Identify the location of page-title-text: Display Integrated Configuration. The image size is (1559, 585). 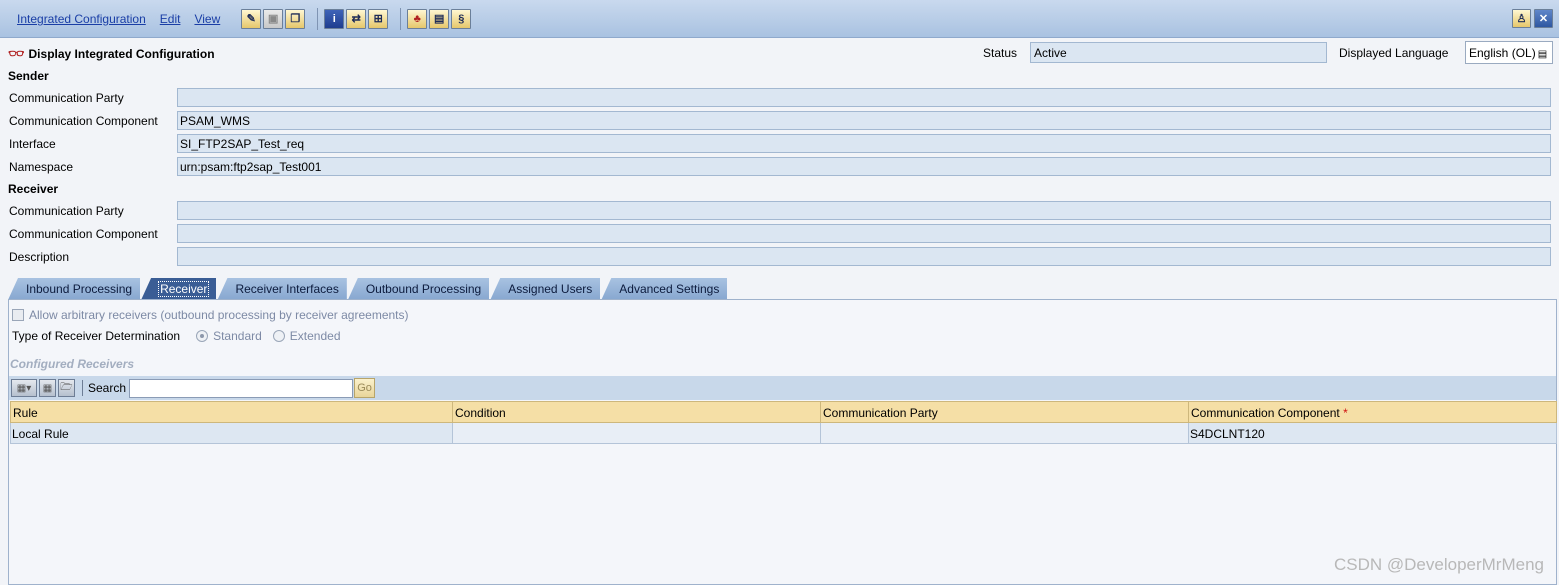
(121, 54).